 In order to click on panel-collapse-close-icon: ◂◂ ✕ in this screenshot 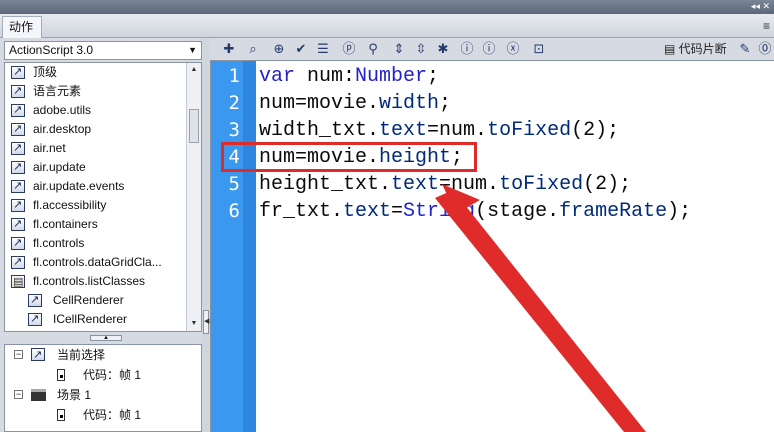, I will do `click(760, 6)`.